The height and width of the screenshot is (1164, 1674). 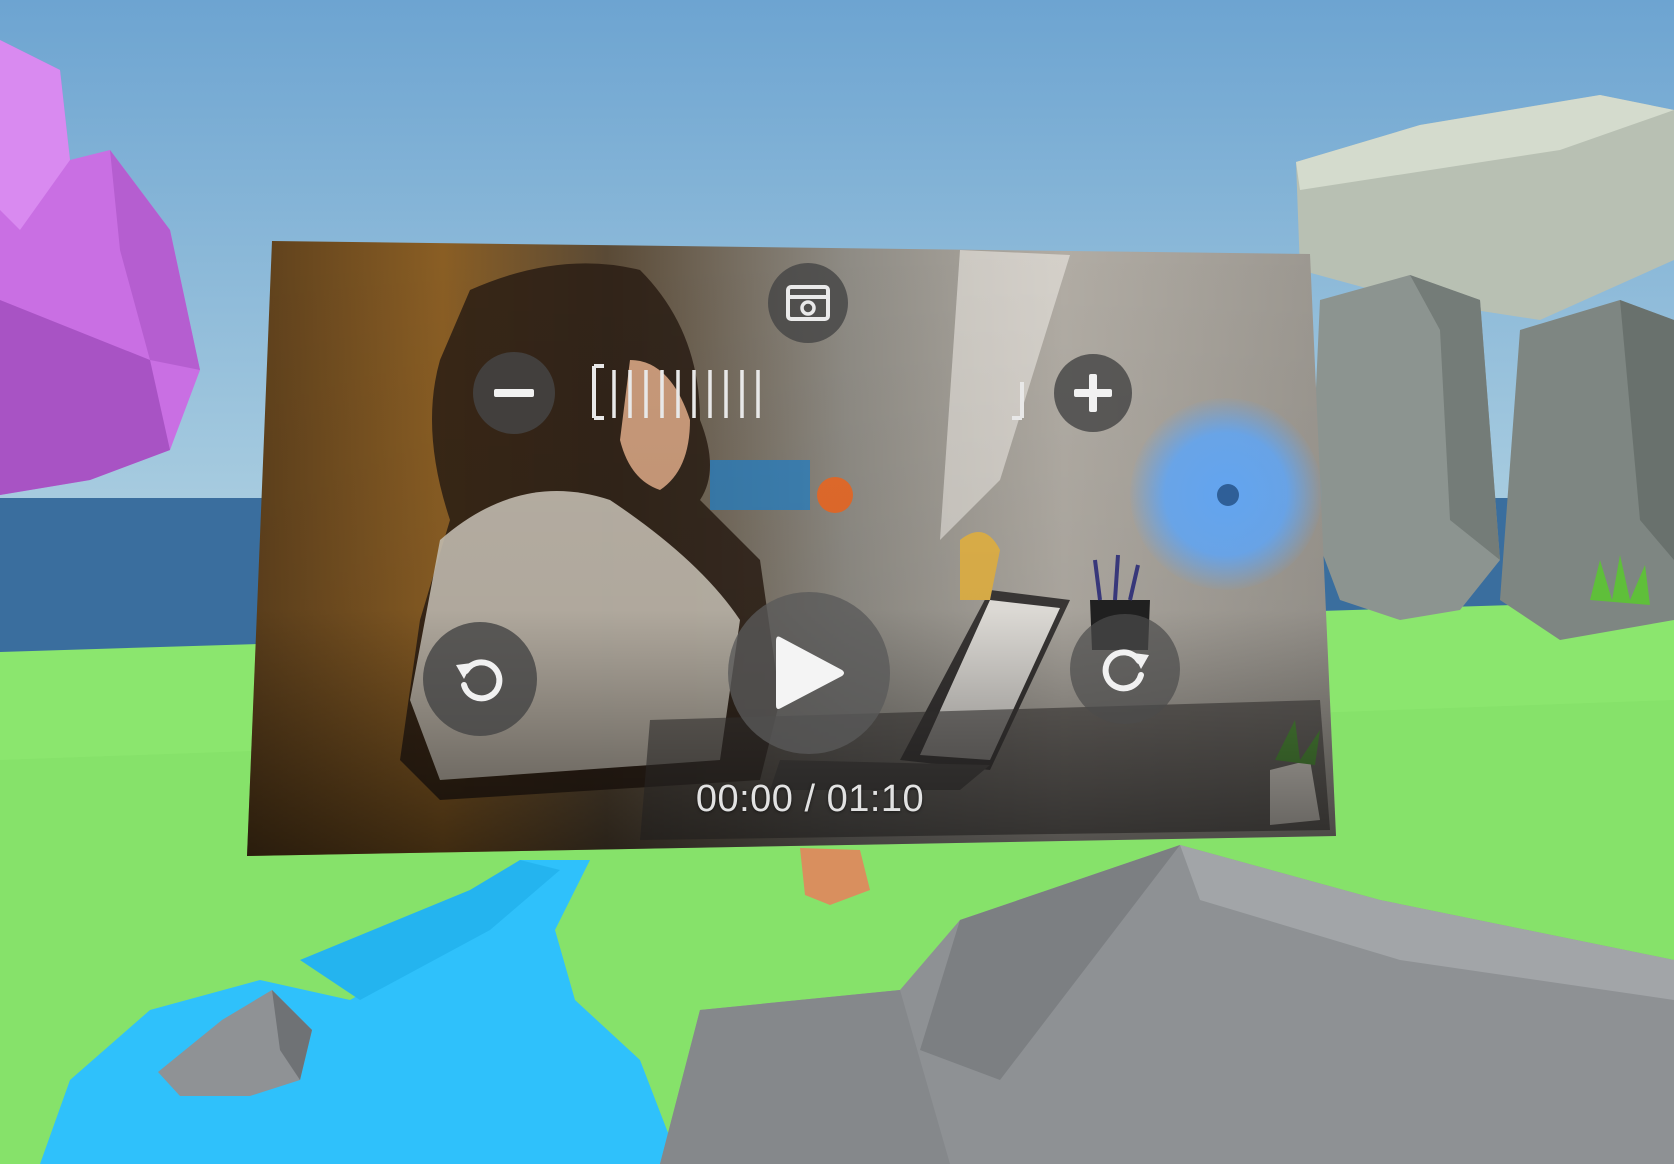 I want to click on volume-up-button, so click(x=1093, y=393).